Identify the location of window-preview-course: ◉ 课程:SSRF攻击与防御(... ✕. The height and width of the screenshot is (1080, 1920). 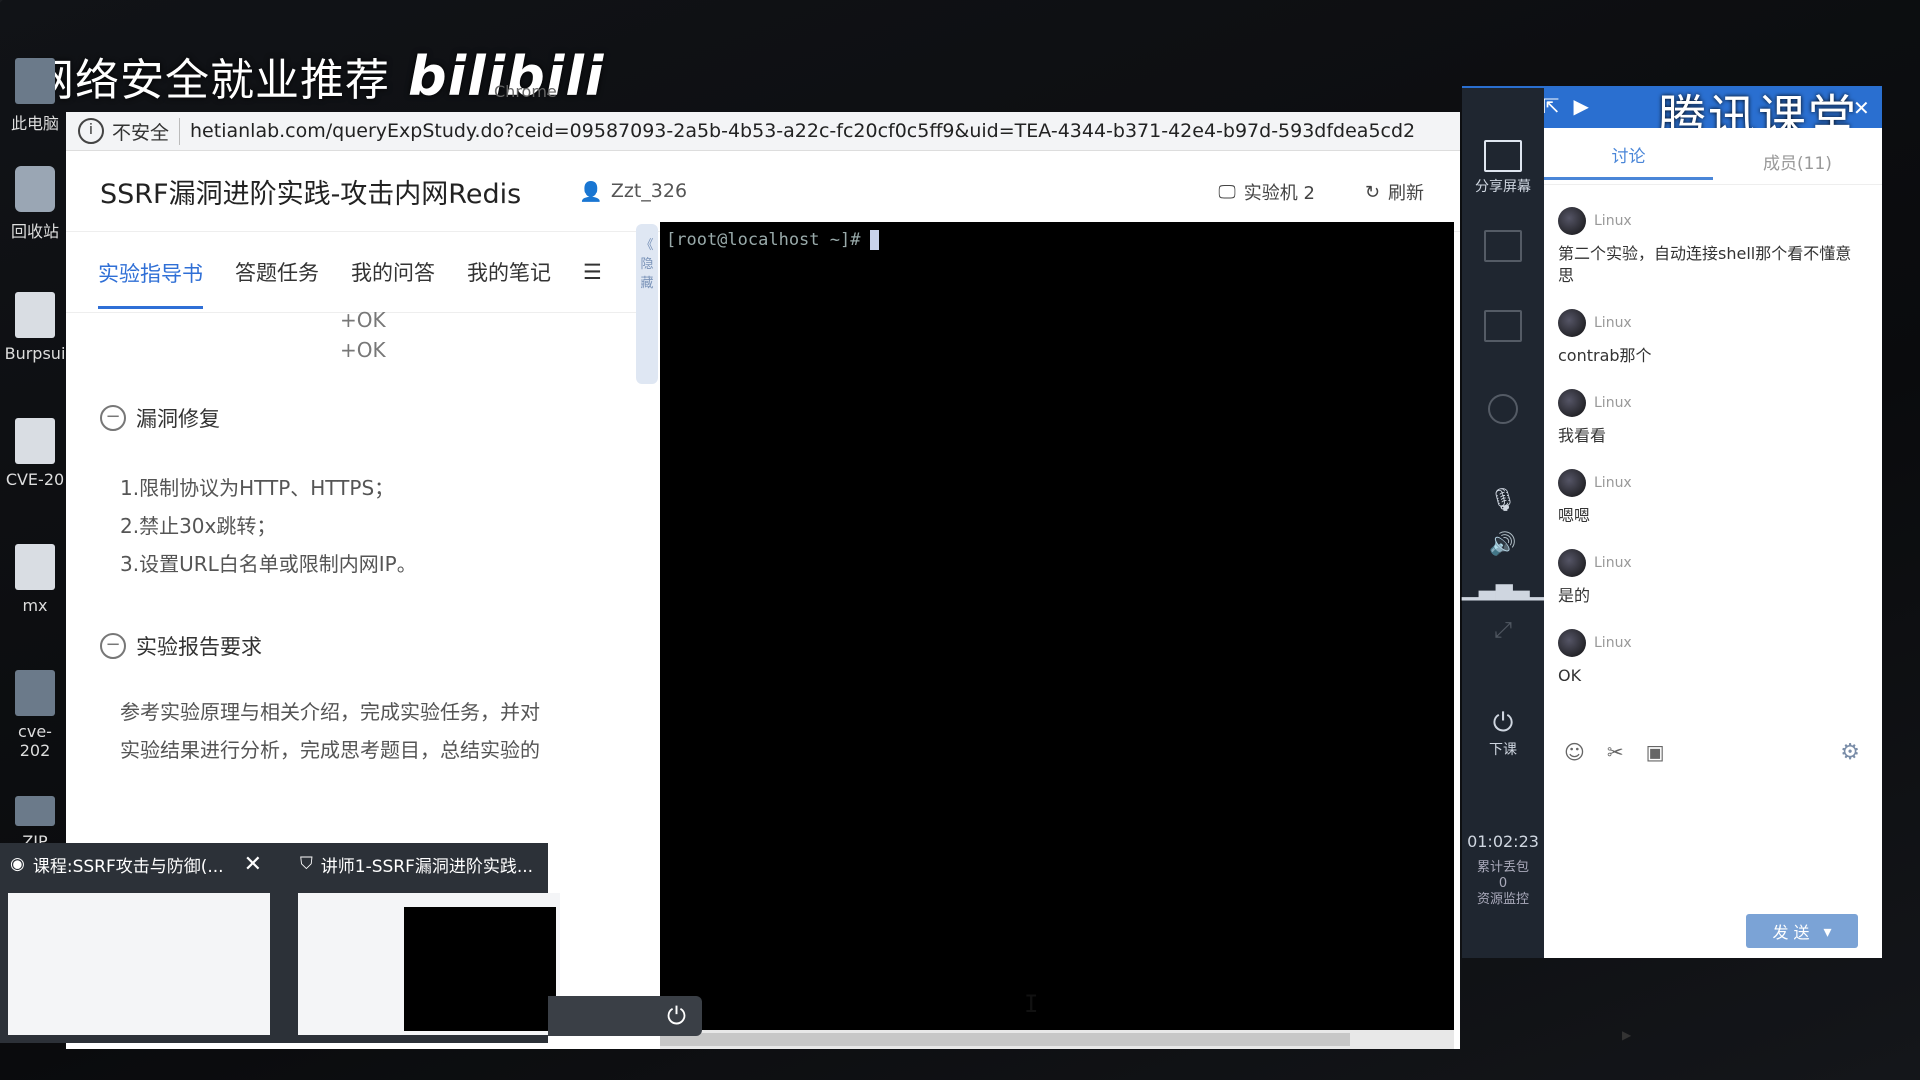
(137, 943).